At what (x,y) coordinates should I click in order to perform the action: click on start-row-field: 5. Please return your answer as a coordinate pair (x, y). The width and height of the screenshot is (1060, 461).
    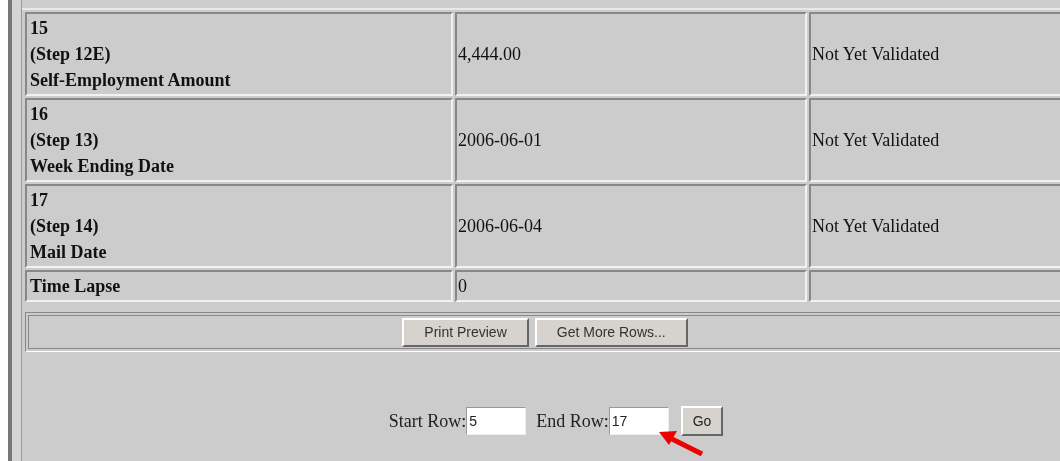
    Looking at the image, I should click on (496, 421).